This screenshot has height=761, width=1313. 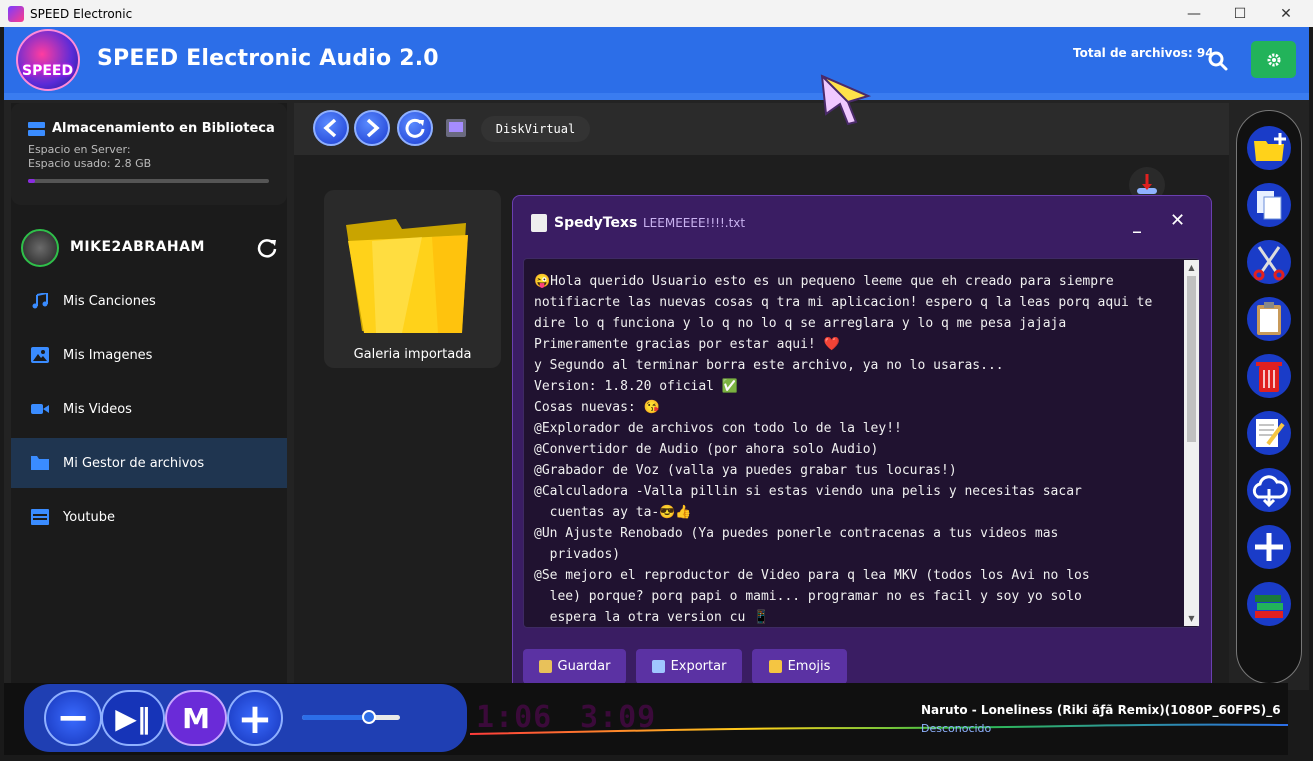 What do you see at coordinates (545, 666) in the screenshot?
I see `save-icon` at bounding box center [545, 666].